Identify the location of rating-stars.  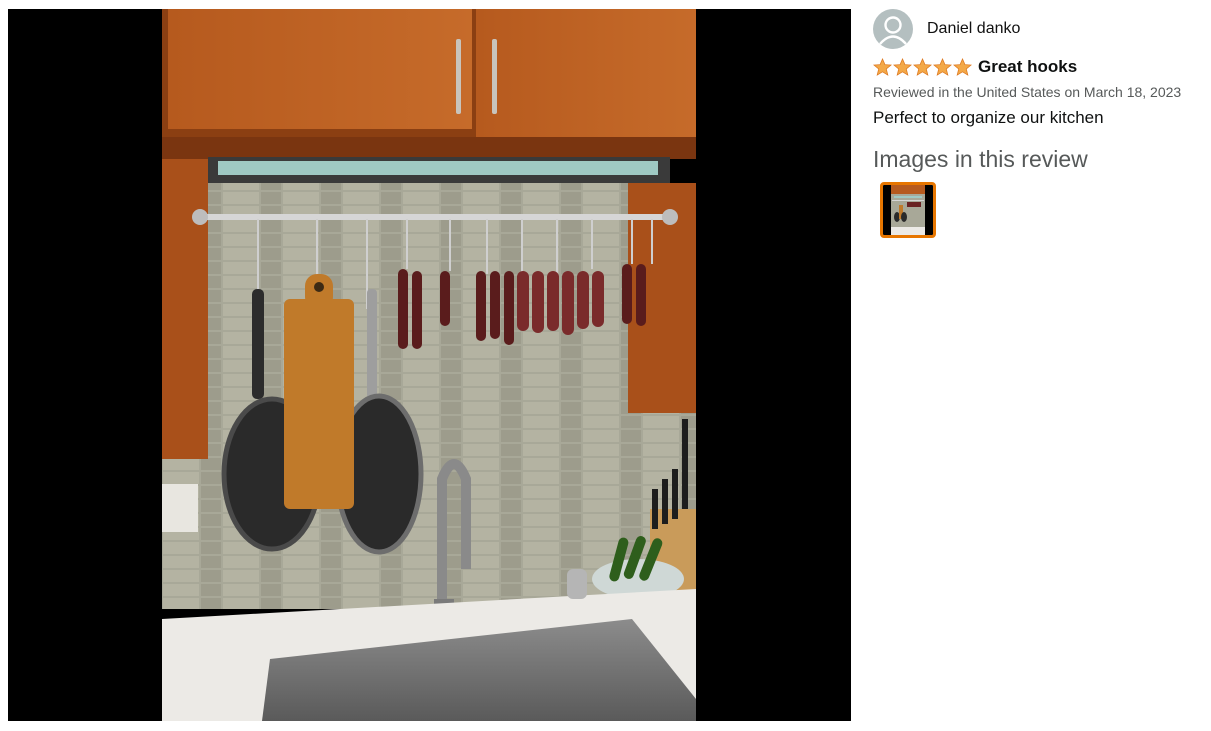
(922, 67).